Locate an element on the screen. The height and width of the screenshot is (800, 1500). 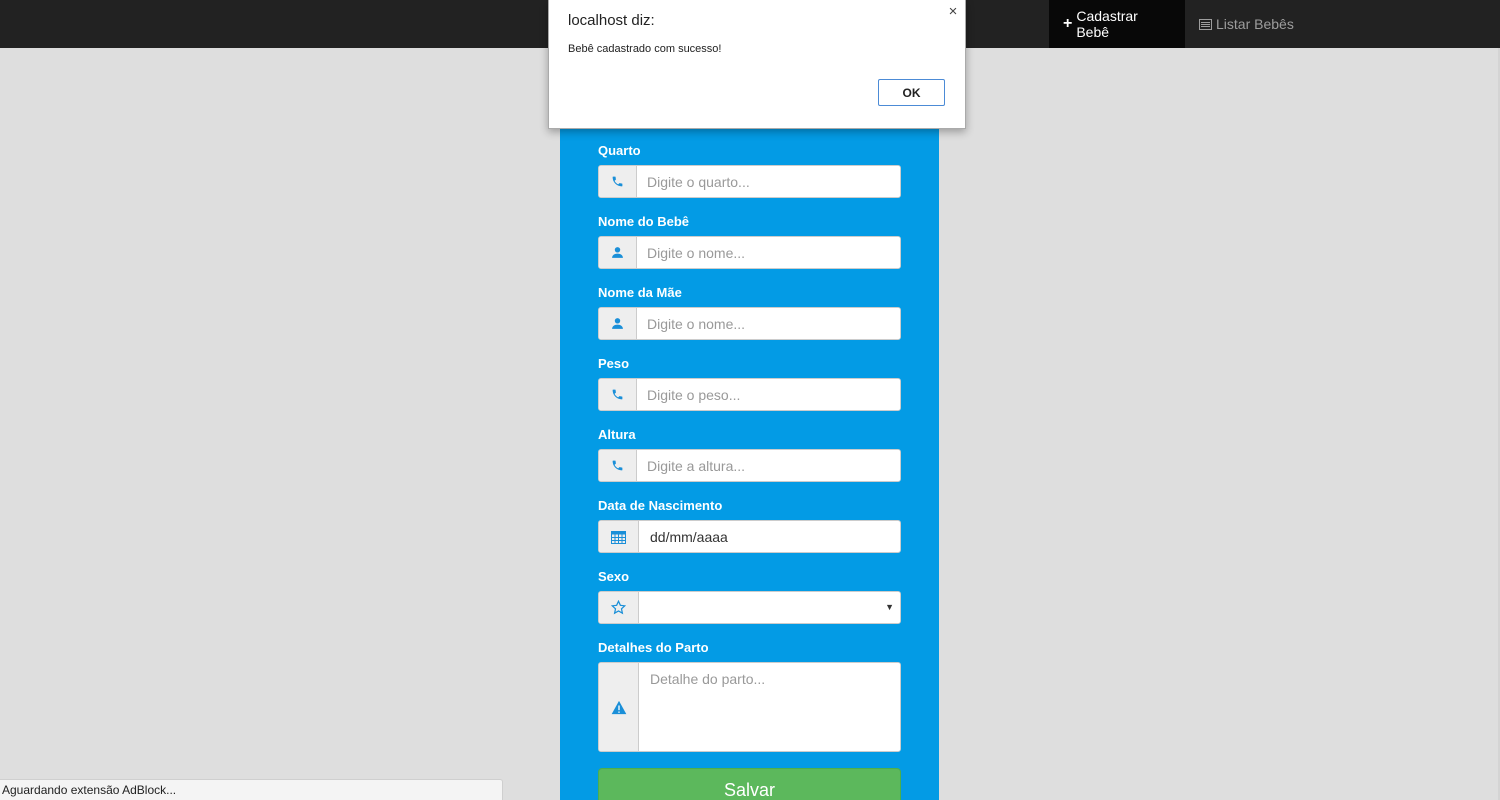
close-icon: × is located at coordinates (953, 11).